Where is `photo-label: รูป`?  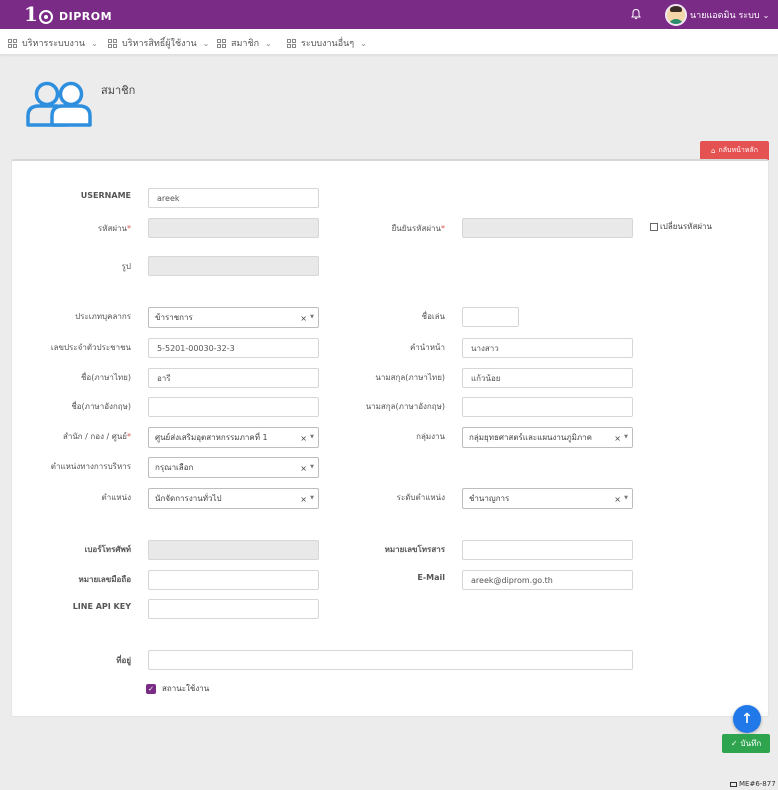
photo-label: รูป is located at coordinates (126, 266).